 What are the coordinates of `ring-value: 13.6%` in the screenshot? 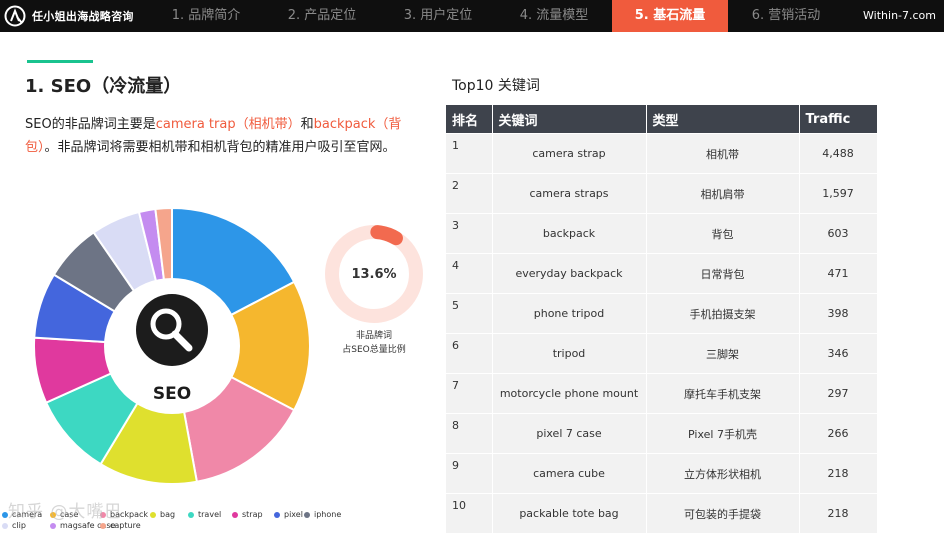 It's located at (373, 274).